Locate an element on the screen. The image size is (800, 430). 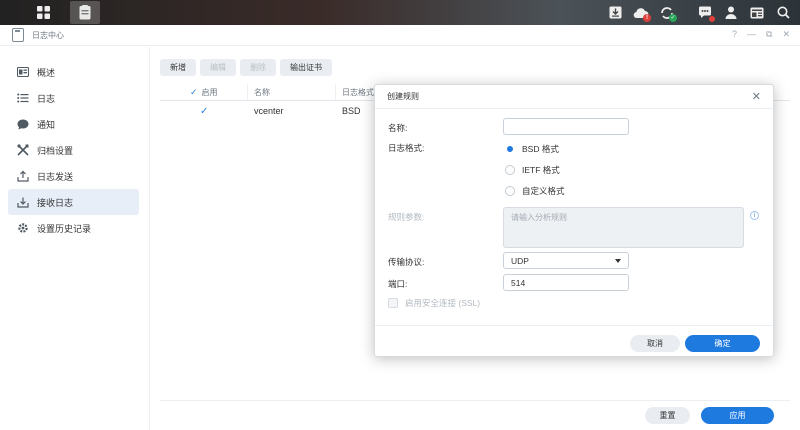
select-all-check-icon: ✓ is located at coordinates (194, 92).